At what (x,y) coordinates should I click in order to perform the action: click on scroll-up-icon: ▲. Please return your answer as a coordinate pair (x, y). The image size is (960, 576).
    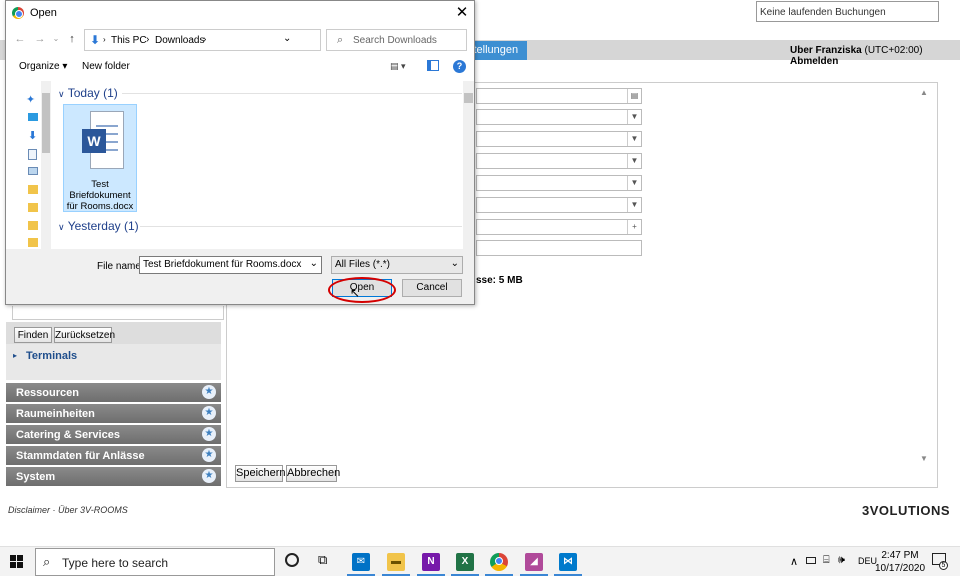
    Looking at the image, I should click on (924, 92).